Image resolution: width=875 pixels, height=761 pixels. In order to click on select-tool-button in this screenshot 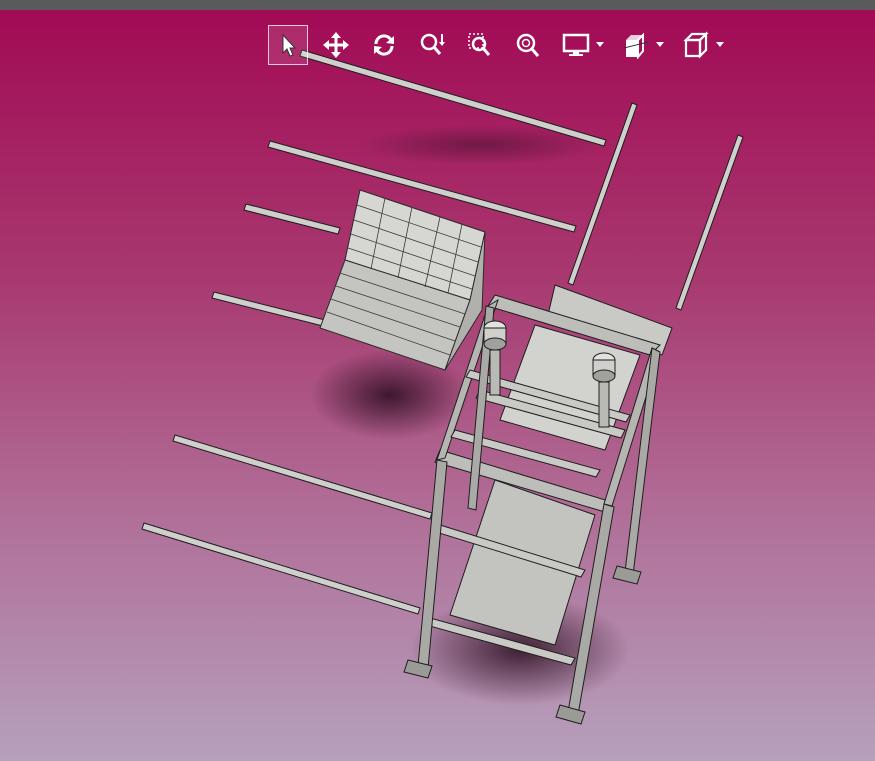, I will do `click(288, 45)`.